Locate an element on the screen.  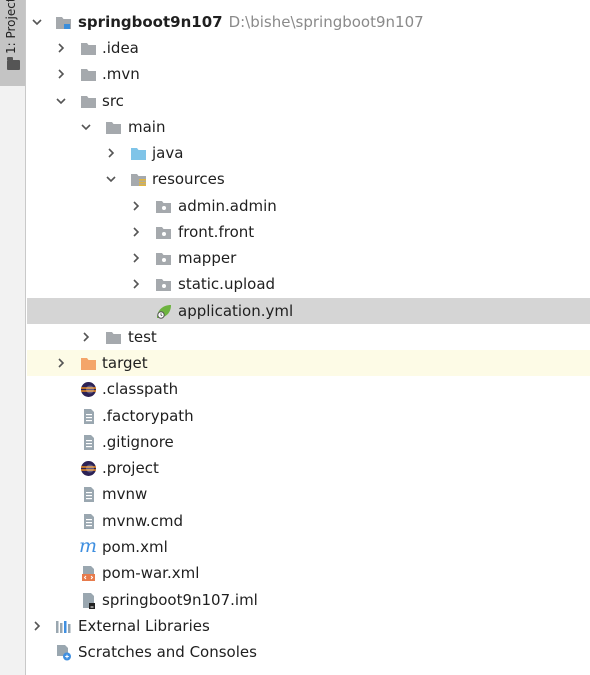
tree-row-admin-admin: admin.admin is located at coordinates (308, 206).